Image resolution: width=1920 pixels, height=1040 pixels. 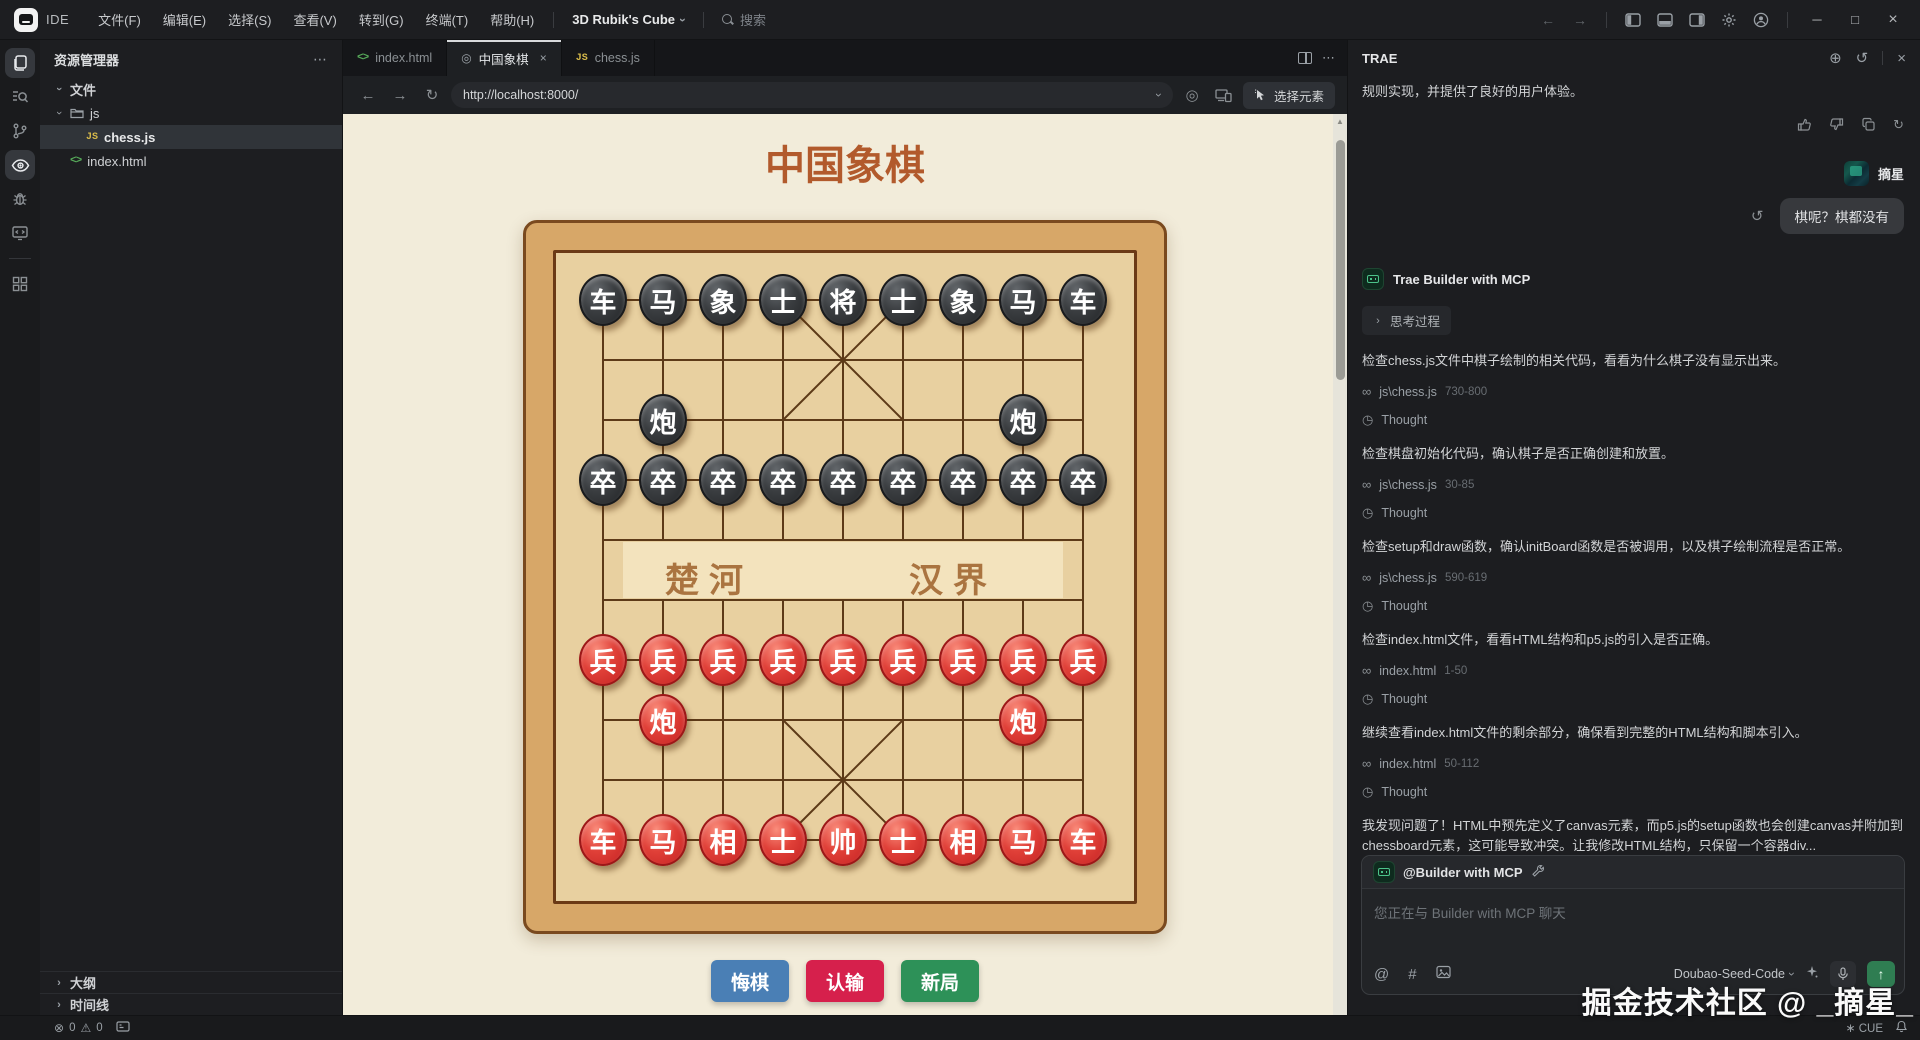 What do you see at coordinates (845, 981) in the screenshot?
I see `game-button-认输: 认输` at bounding box center [845, 981].